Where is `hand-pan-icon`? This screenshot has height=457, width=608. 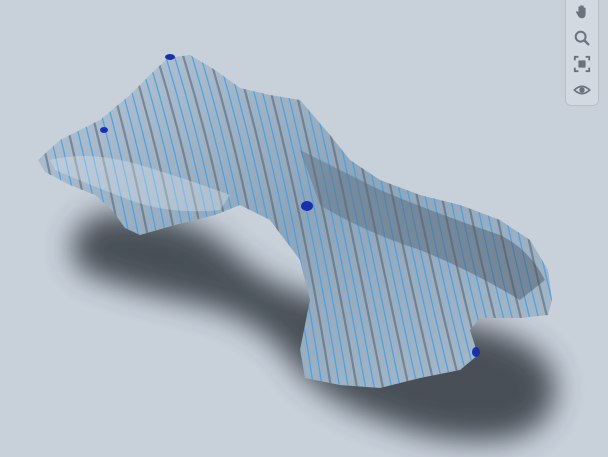 hand-pan-icon is located at coordinates (581, 12).